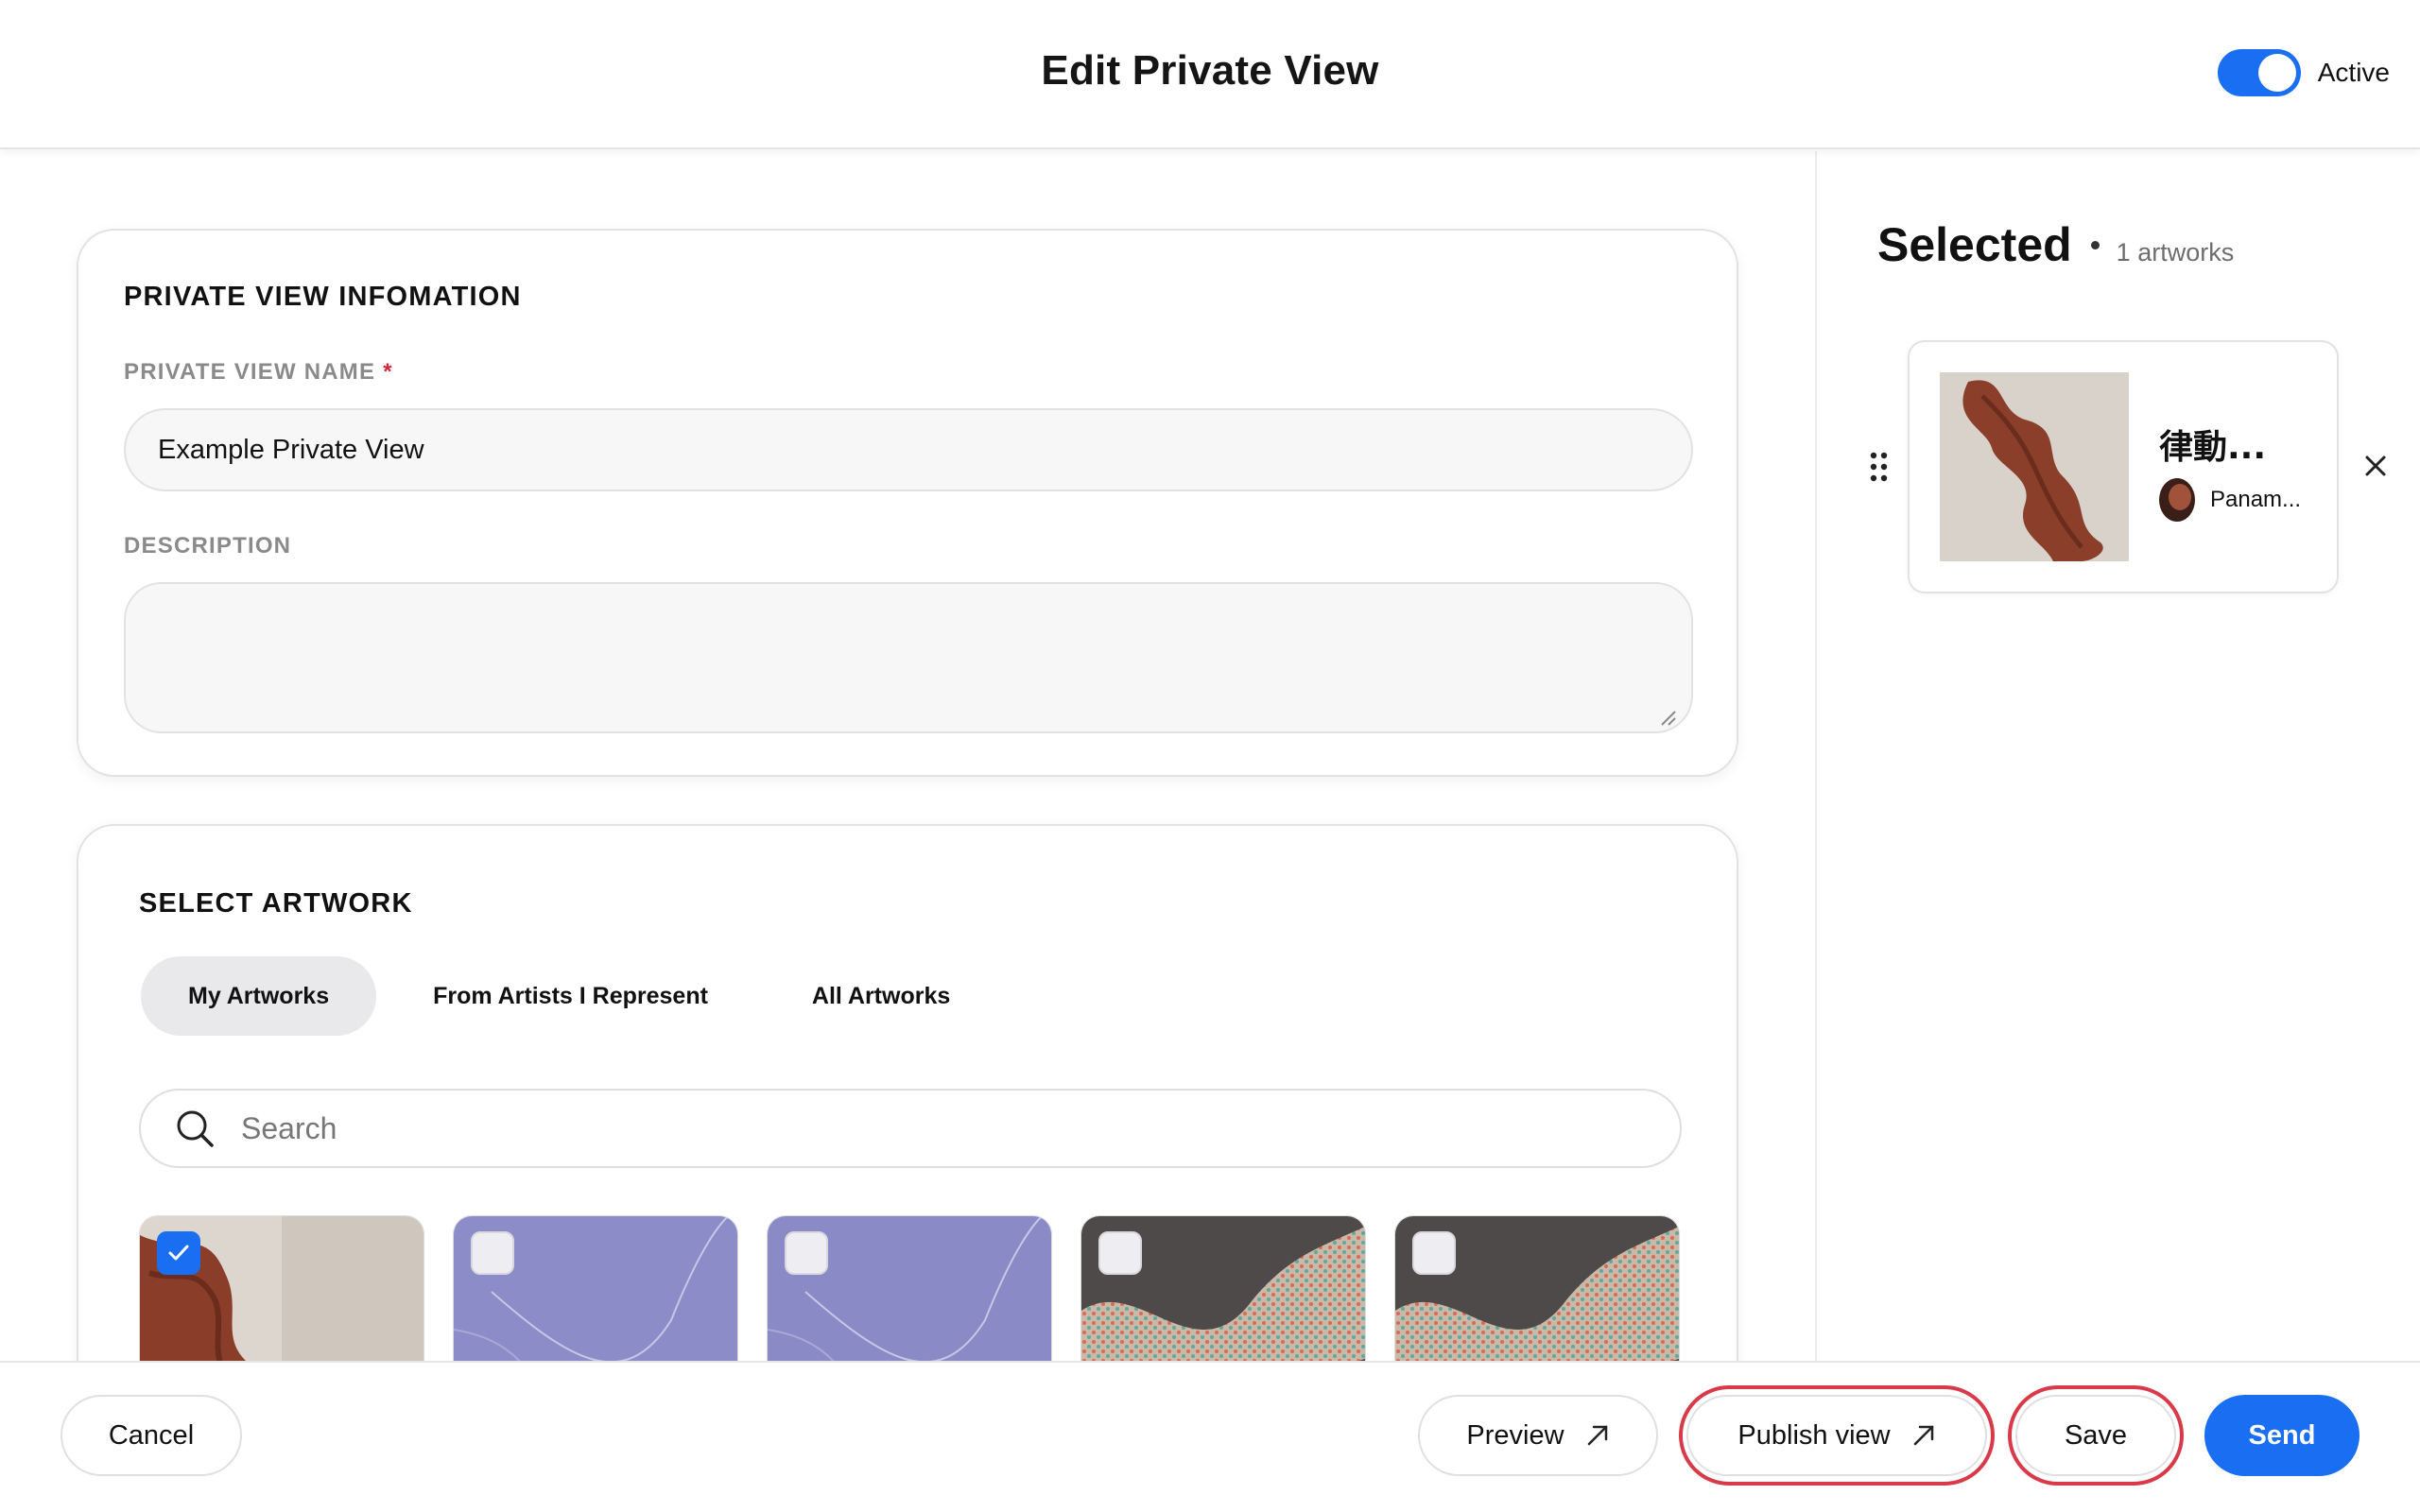 The image size is (2420, 1512). I want to click on preview-label: Preview, so click(1515, 1435).